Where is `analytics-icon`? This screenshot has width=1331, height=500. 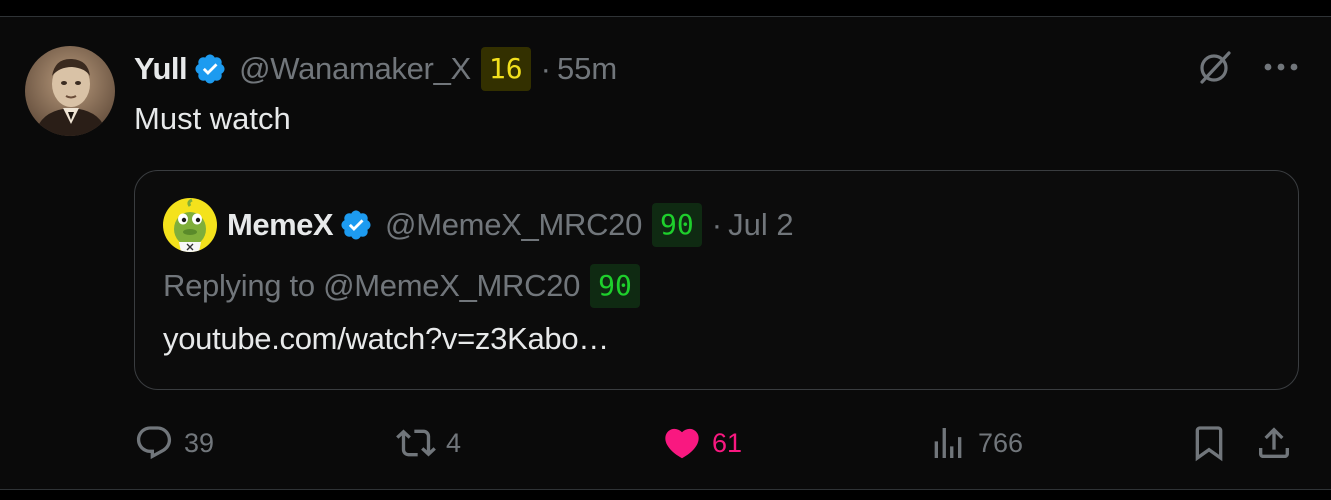
analytics-icon is located at coordinates (948, 443).